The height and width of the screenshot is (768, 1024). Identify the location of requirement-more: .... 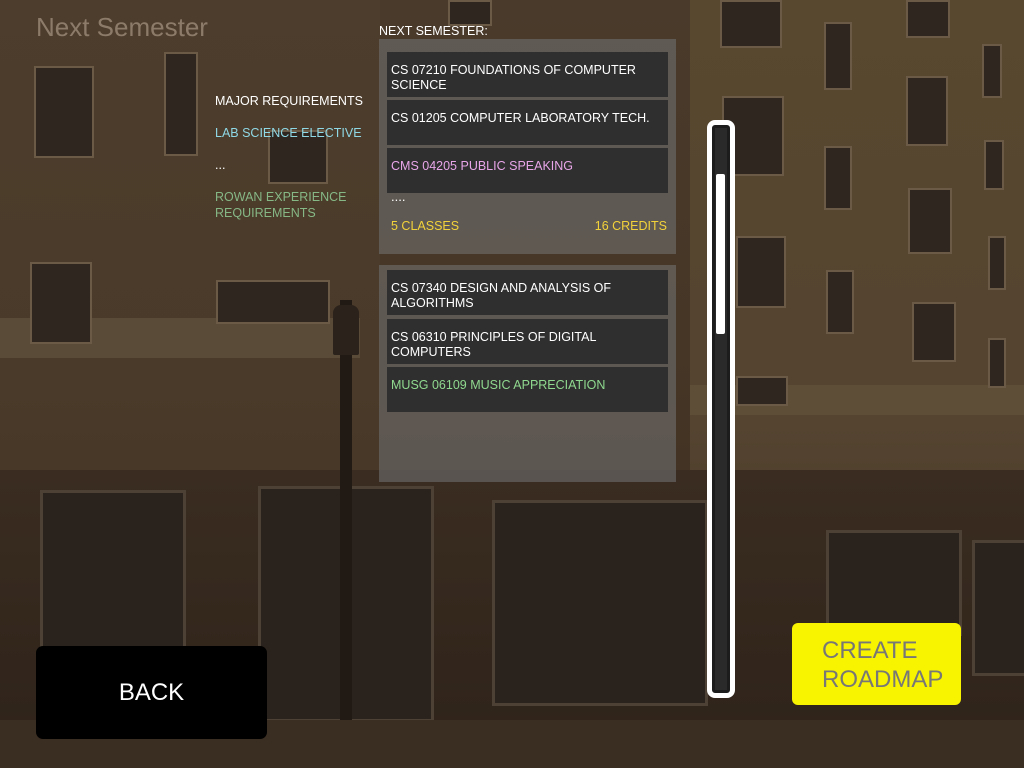
(220, 165).